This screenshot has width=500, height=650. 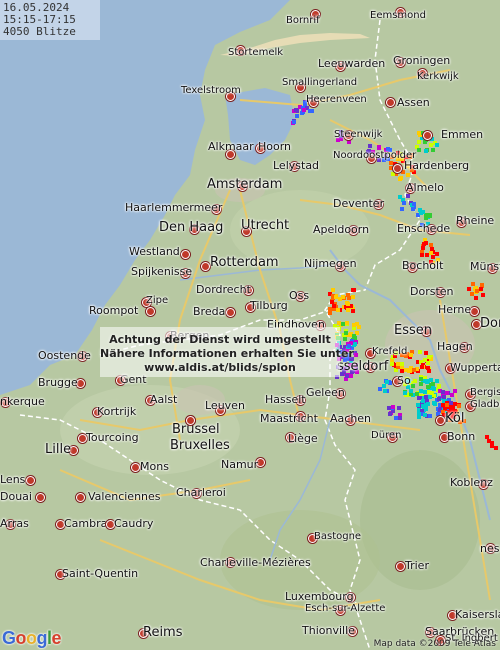 I want to click on city-marker-herne, so click(x=474, y=311).